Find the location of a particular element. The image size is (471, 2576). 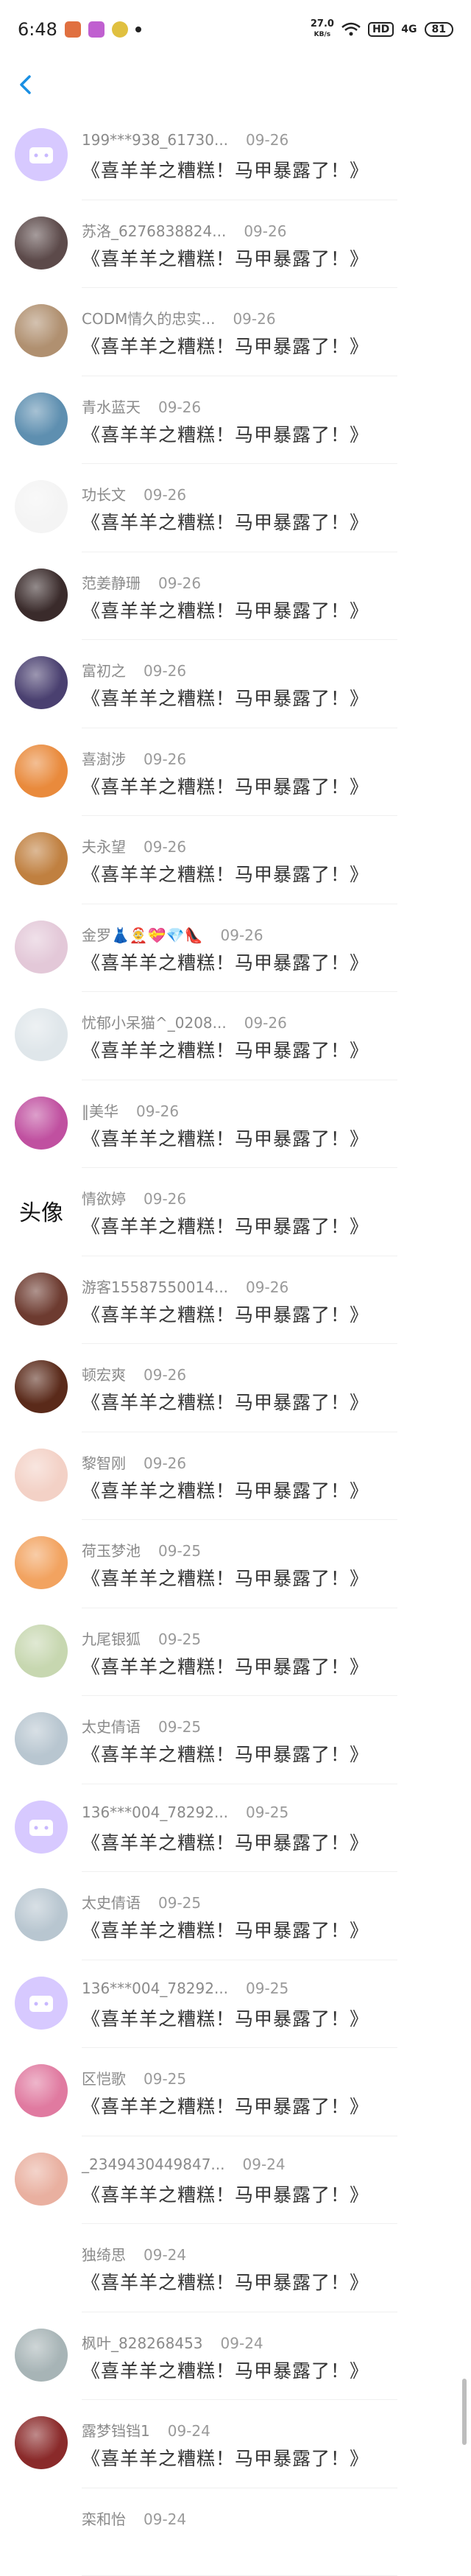

comment-row: _2349430449847...09-24《喜羊羊之糟糕！马甲暴露了！》 is located at coordinates (235, 2180).